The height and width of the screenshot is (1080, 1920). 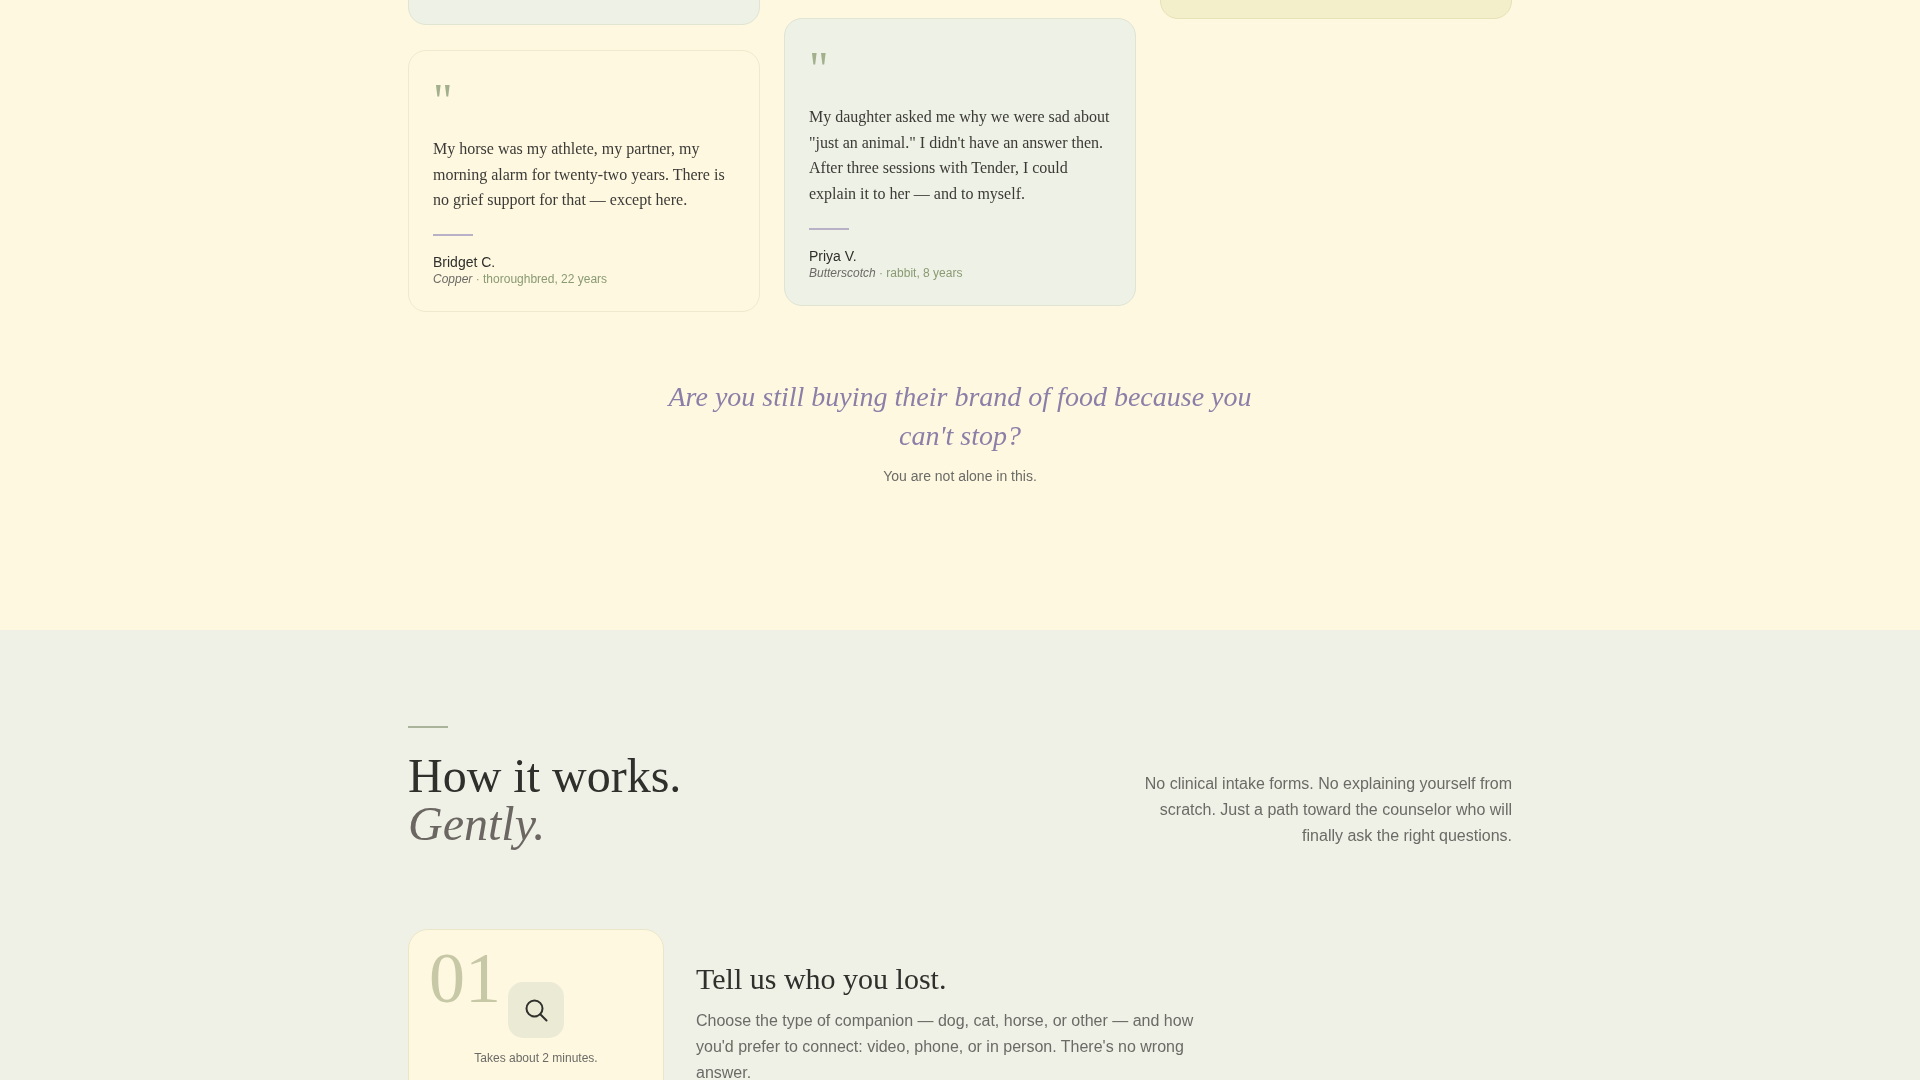 What do you see at coordinates (960, 477) in the screenshot?
I see `highlight-note: You are not alone in this.` at bounding box center [960, 477].